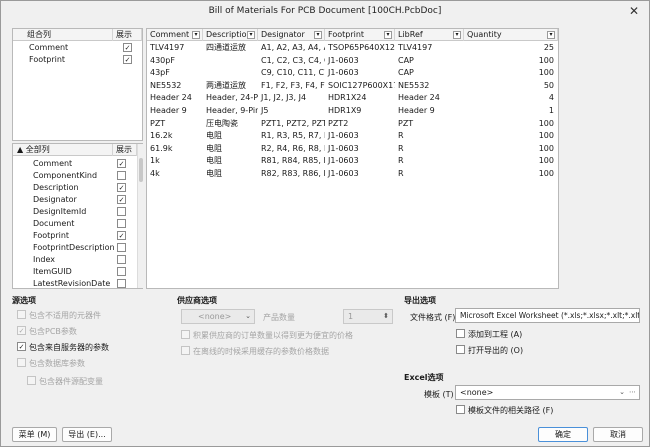 This screenshot has width=650, height=447. What do you see at coordinates (74, 284) in the screenshot?
I see `all-column-row: LatestRevisionDate` at bounding box center [74, 284].